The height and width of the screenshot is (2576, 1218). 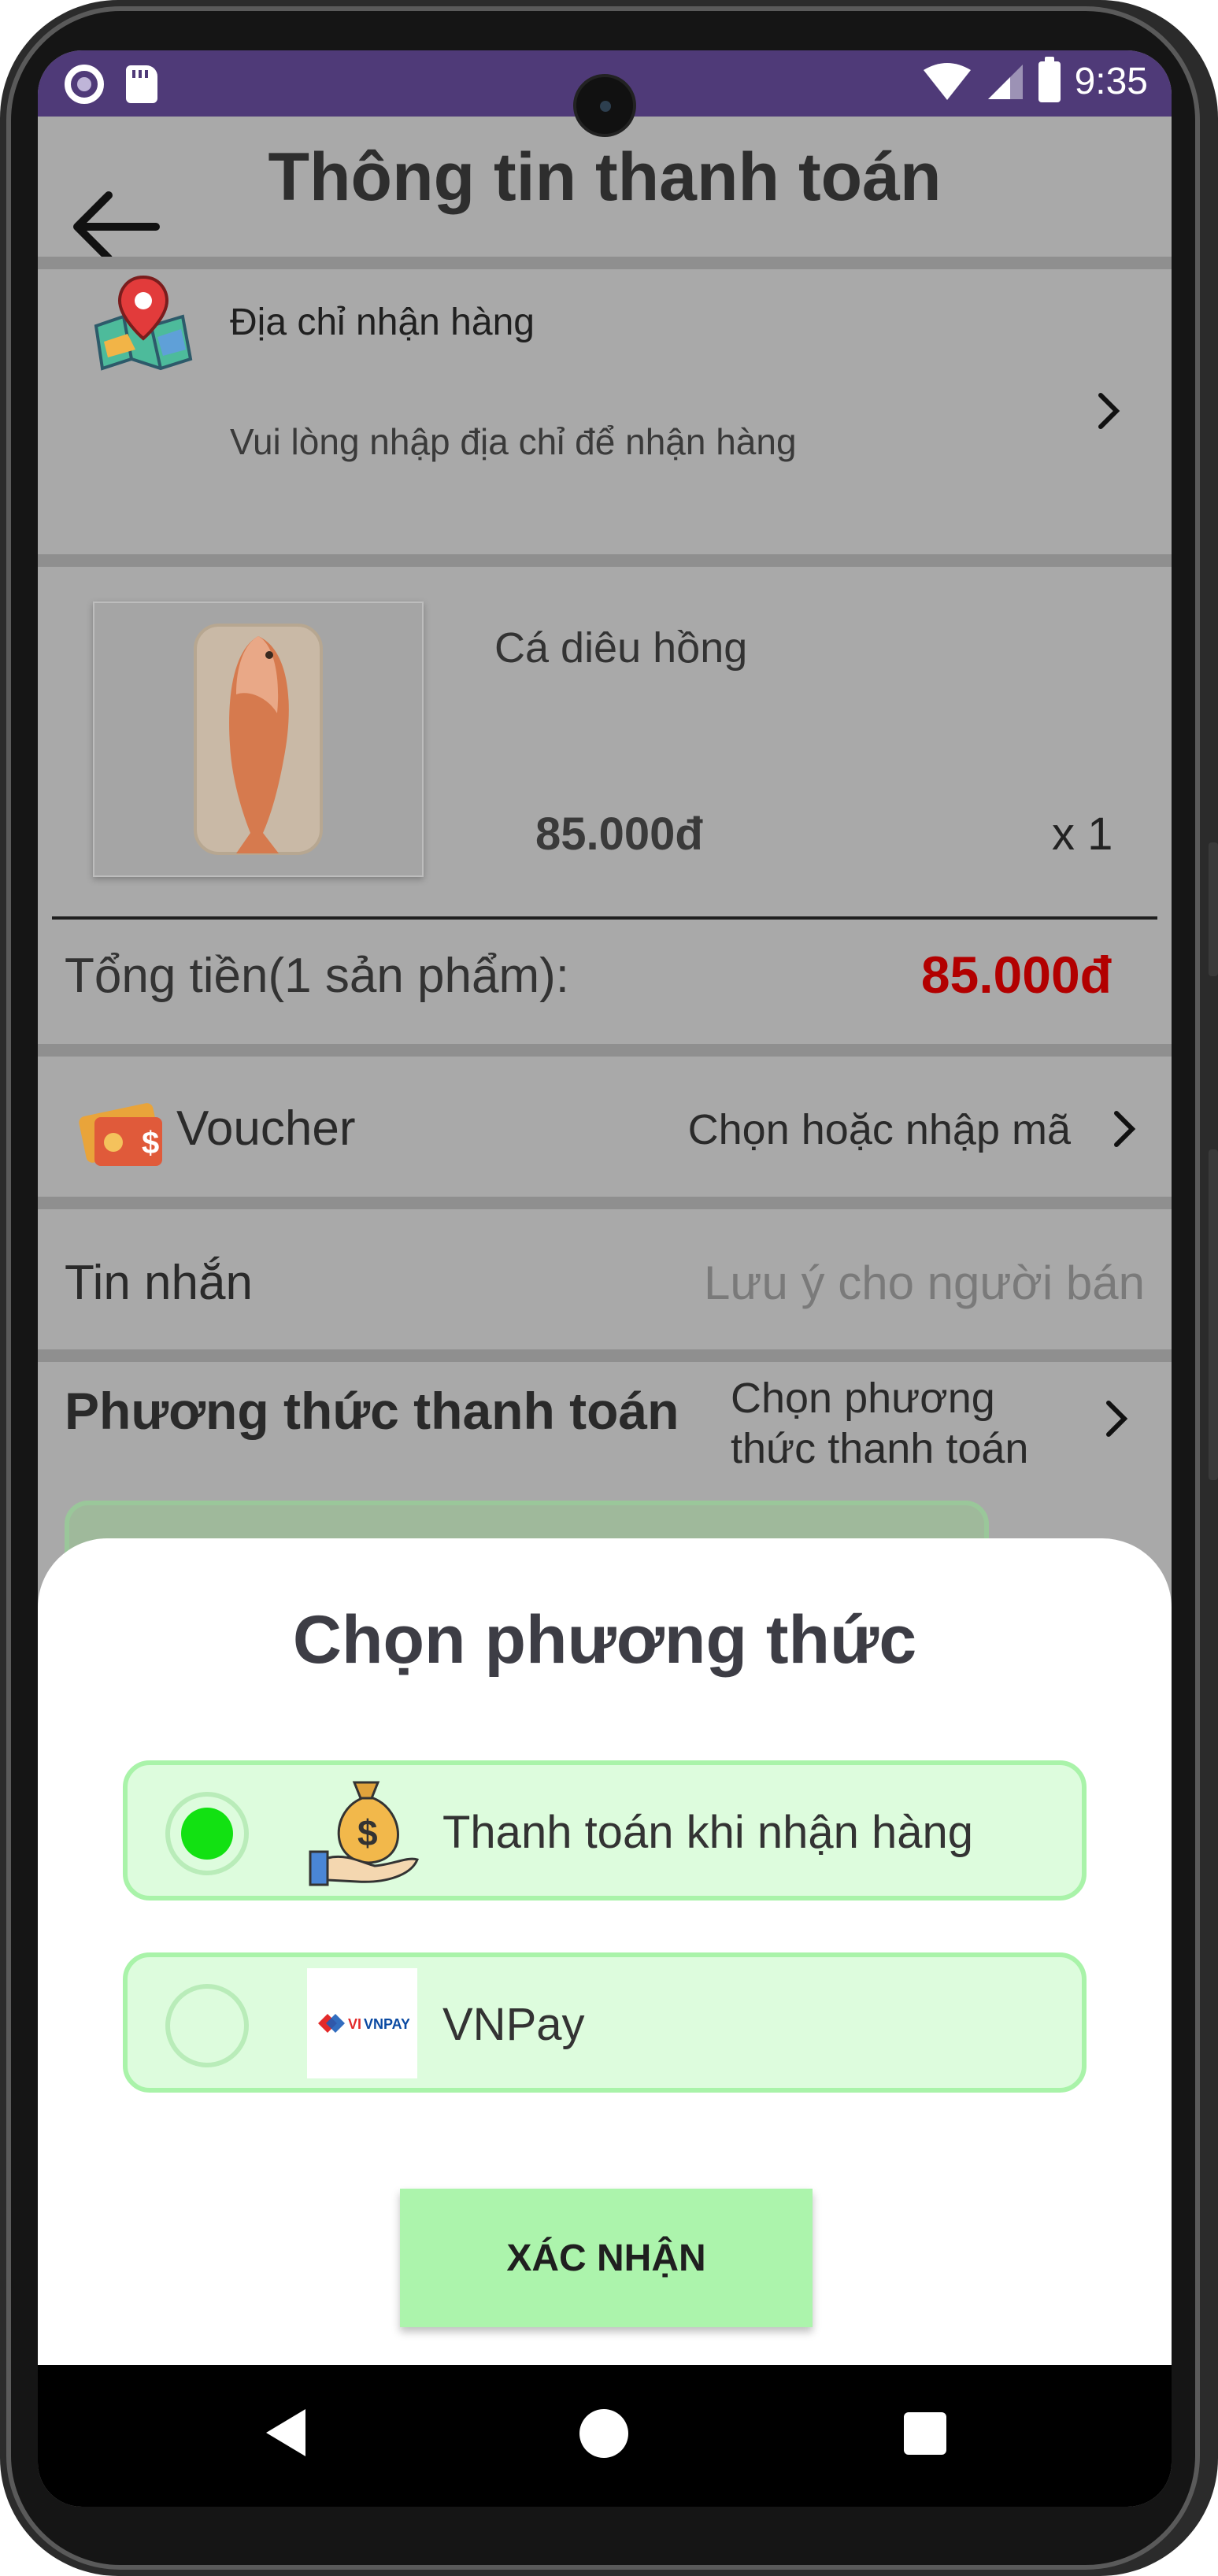 What do you see at coordinates (285, 2432) in the screenshot?
I see `nav-back-icon` at bounding box center [285, 2432].